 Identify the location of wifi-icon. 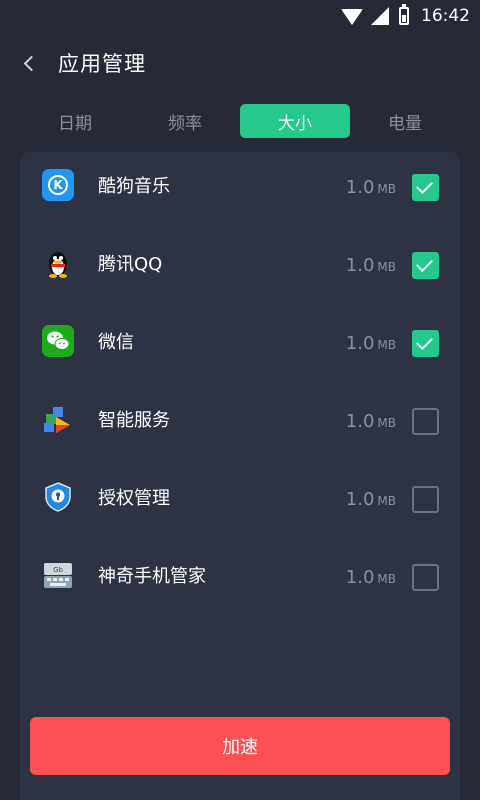
(352, 17).